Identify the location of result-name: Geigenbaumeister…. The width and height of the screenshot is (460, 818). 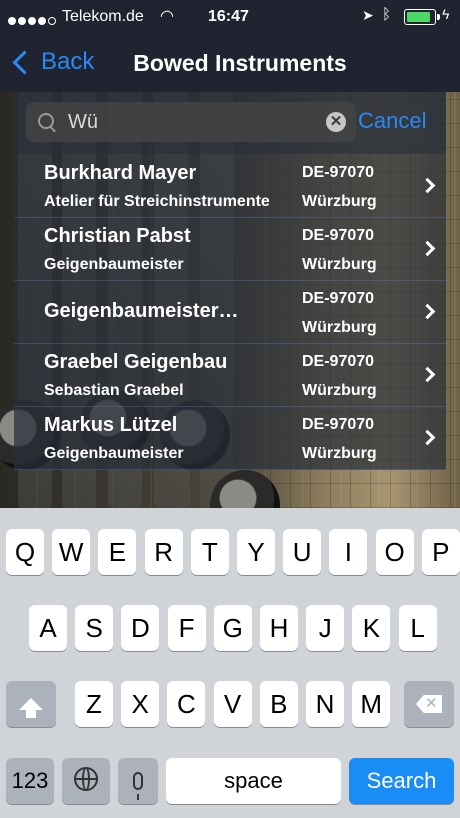
(141, 311).